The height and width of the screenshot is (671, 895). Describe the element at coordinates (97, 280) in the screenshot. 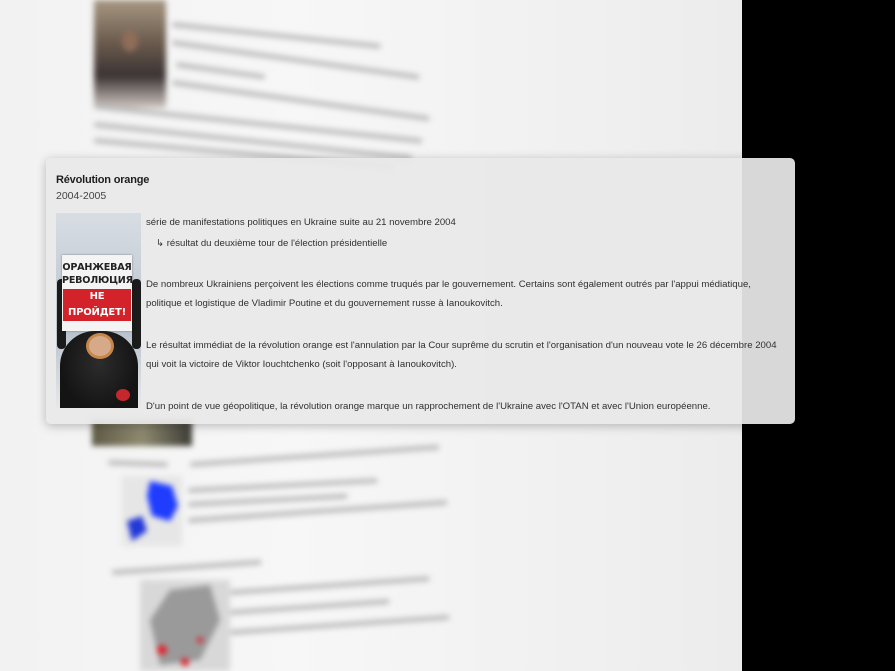

I see `sign-text: РЕВОЛЮЦИЯ` at that location.